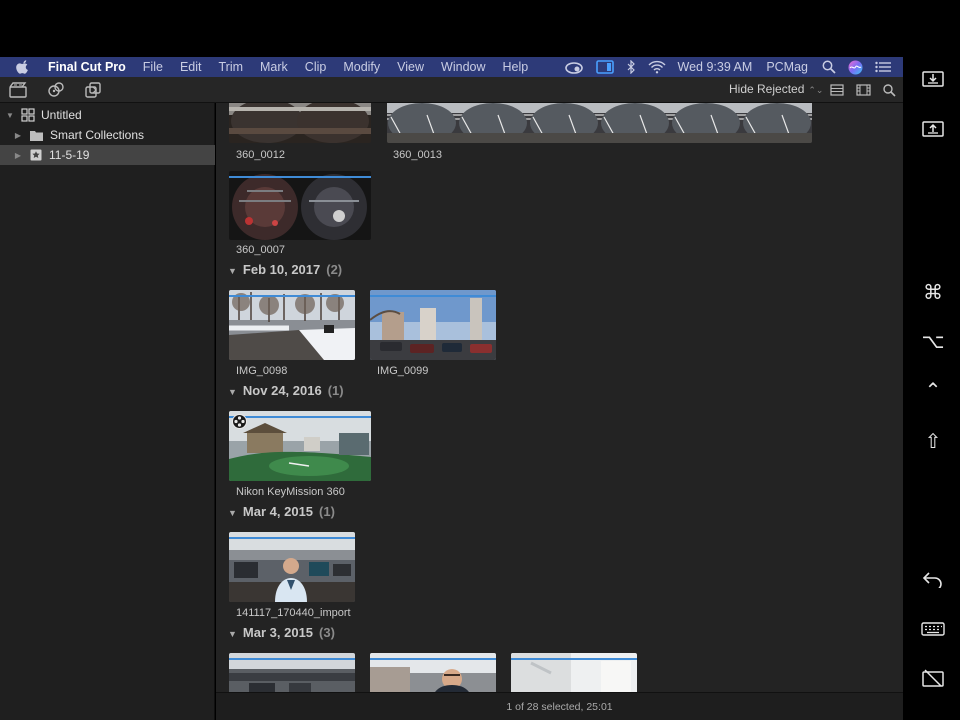  I want to click on undo-icon, so click(933, 579).